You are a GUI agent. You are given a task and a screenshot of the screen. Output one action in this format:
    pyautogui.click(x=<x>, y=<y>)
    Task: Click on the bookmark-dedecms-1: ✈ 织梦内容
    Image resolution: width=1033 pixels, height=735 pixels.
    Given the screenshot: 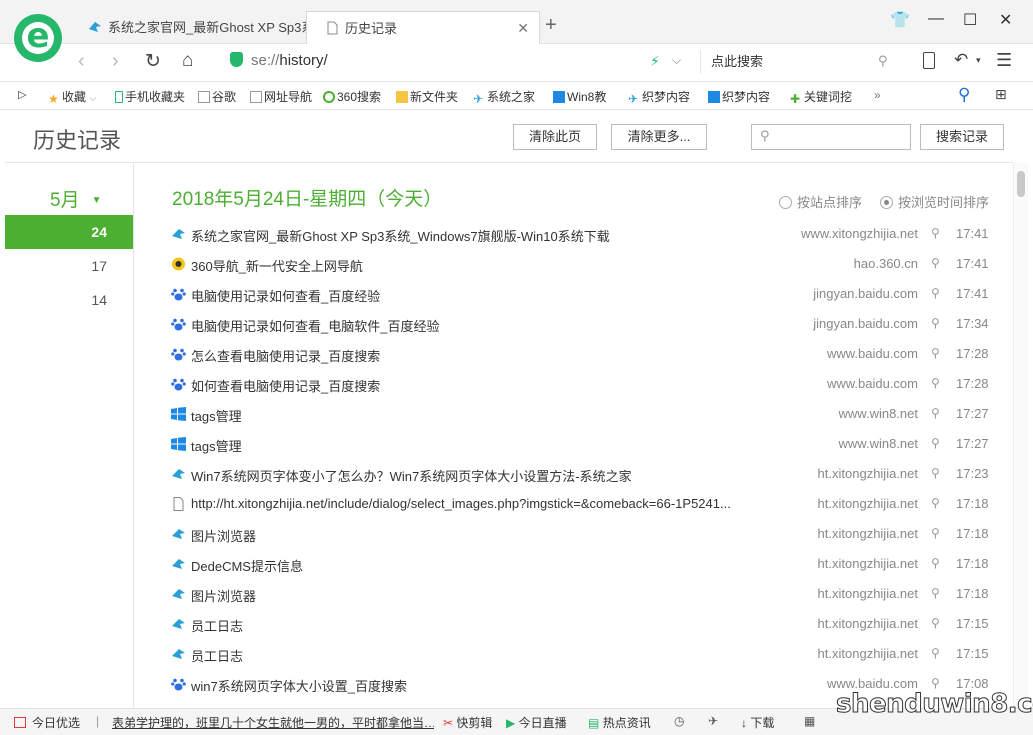 What is the action you would take?
    pyautogui.click(x=659, y=97)
    